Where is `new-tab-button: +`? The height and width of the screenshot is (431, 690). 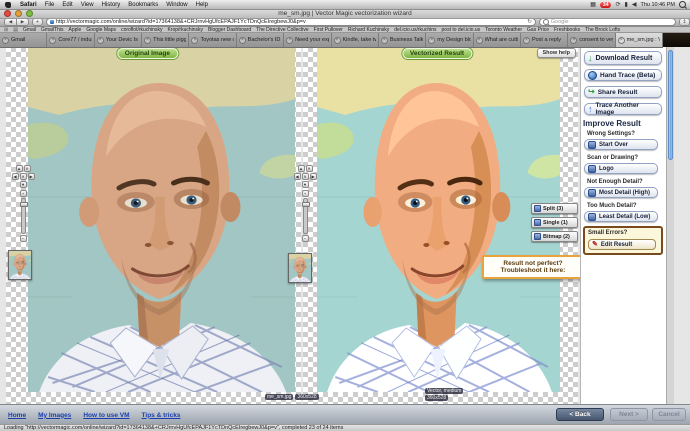 new-tab-button: + is located at coordinates (37, 22).